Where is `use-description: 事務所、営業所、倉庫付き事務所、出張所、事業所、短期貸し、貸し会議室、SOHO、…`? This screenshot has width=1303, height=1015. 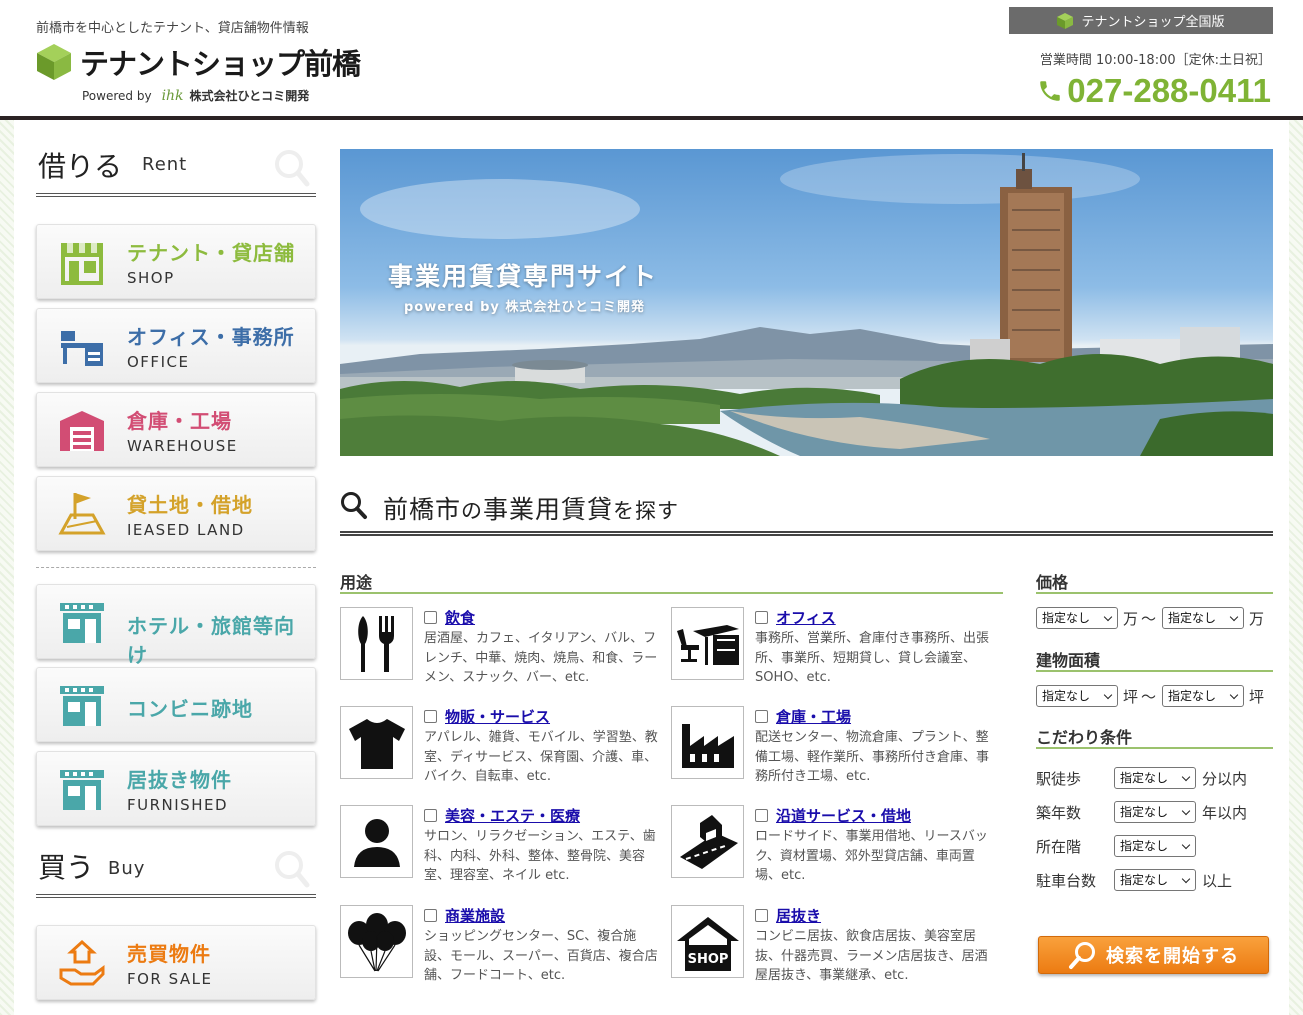
use-description: 事務所、営業所、倉庫付き事務所、出張所、事業所、短期貸し、貸し会議室、SOHO、… is located at coordinates (872, 658).